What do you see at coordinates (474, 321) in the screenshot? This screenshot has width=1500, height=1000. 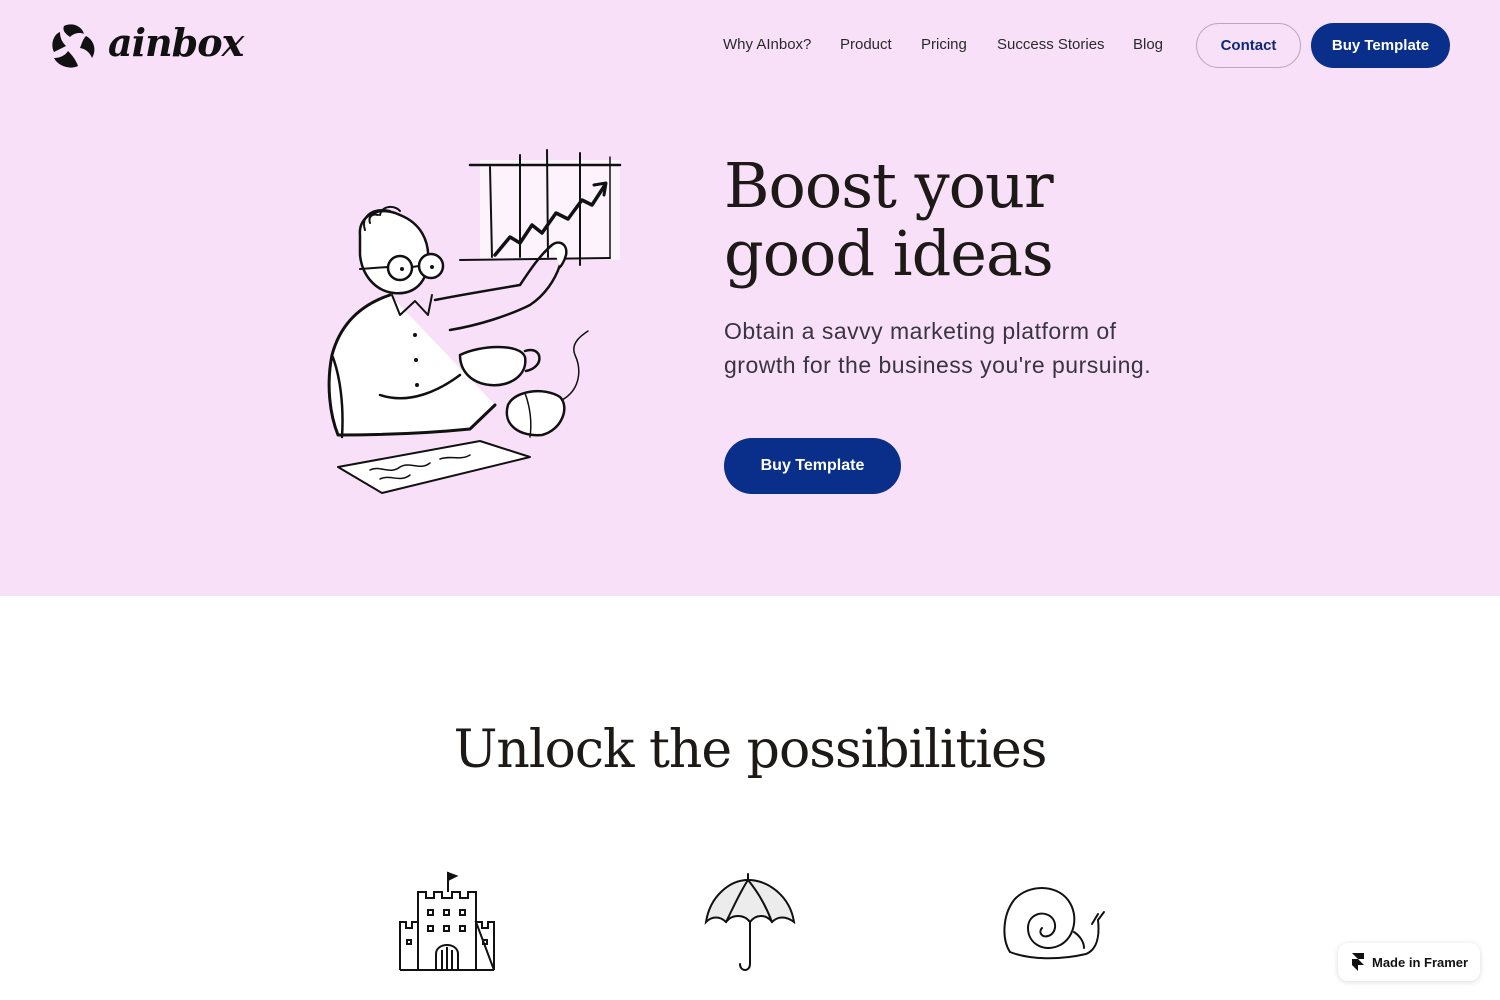 I see `man-with-chart-illustration` at bounding box center [474, 321].